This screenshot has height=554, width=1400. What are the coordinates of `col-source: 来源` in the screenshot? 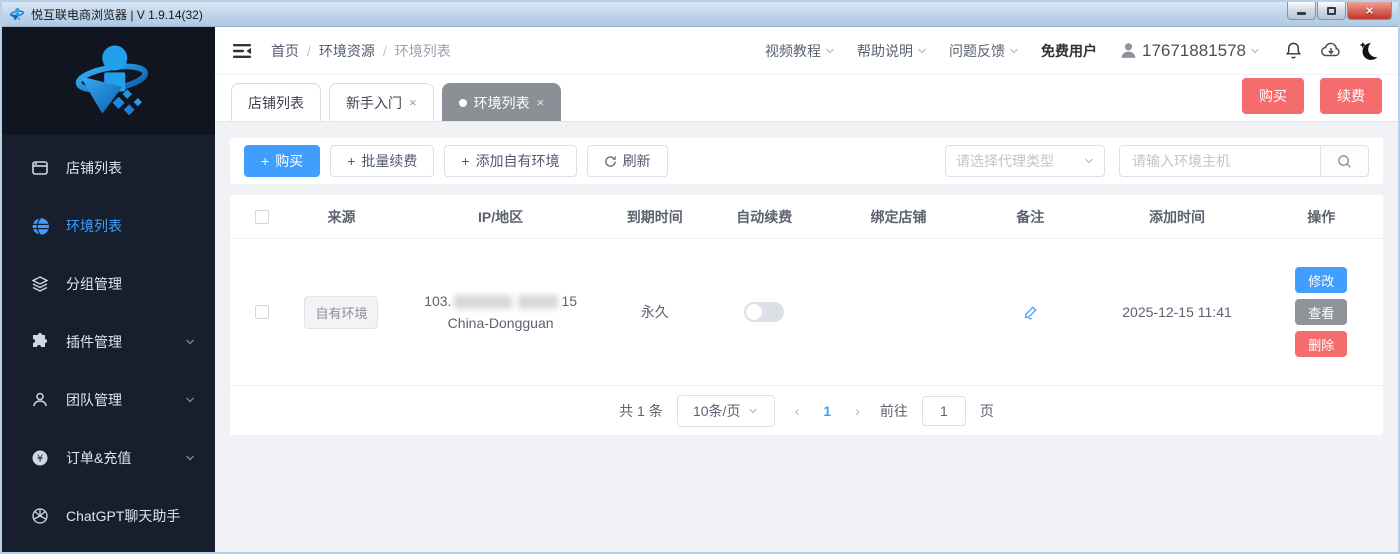 It's located at (341, 216).